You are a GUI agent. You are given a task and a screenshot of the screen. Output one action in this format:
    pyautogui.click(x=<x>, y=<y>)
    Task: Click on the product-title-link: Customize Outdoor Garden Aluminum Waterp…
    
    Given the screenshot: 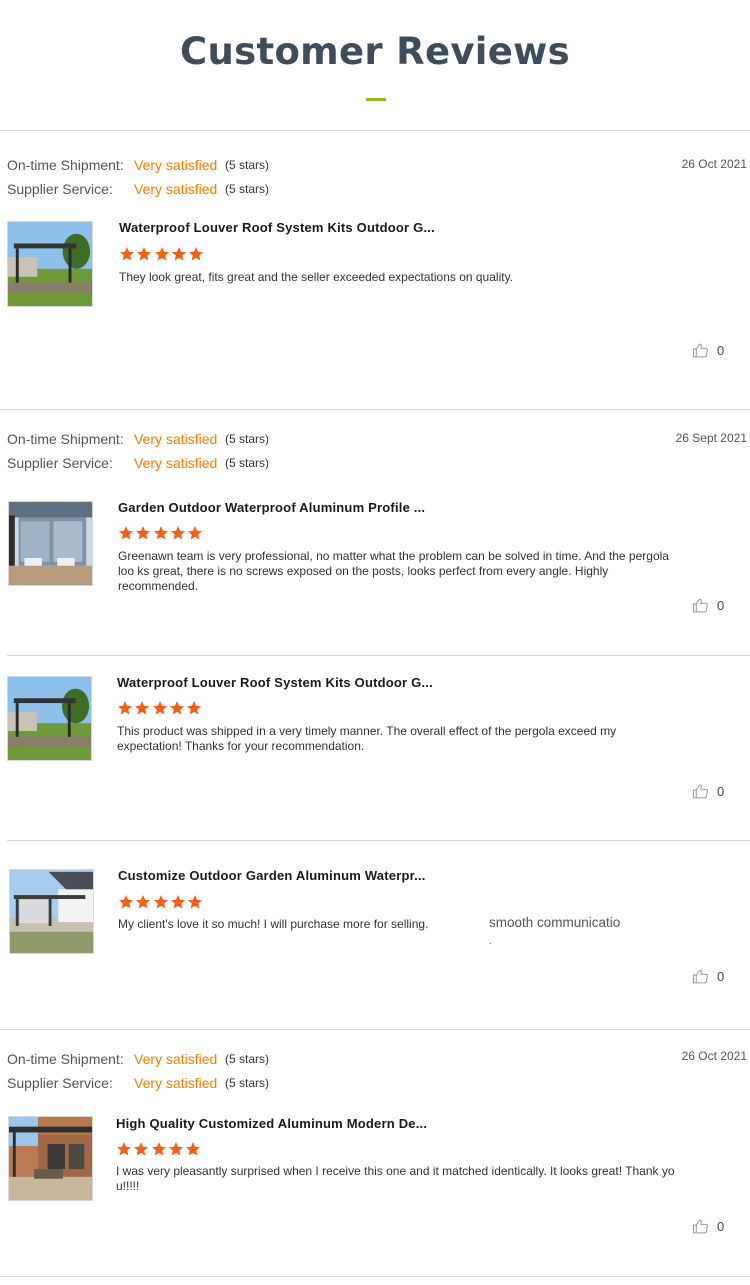 What is the action you would take?
    pyautogui.click(x=272, y=875)
    